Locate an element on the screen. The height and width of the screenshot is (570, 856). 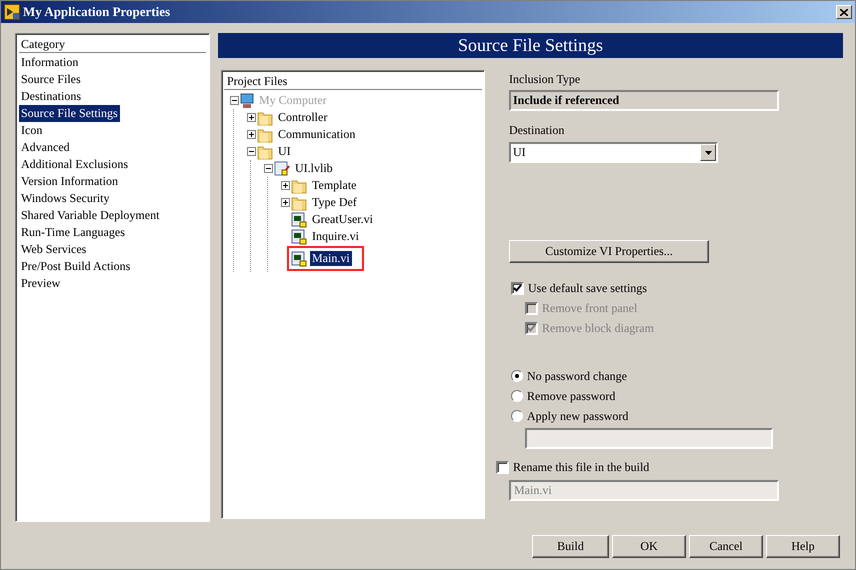
category-item: Source File Settings is located at coordinates (69, 113).